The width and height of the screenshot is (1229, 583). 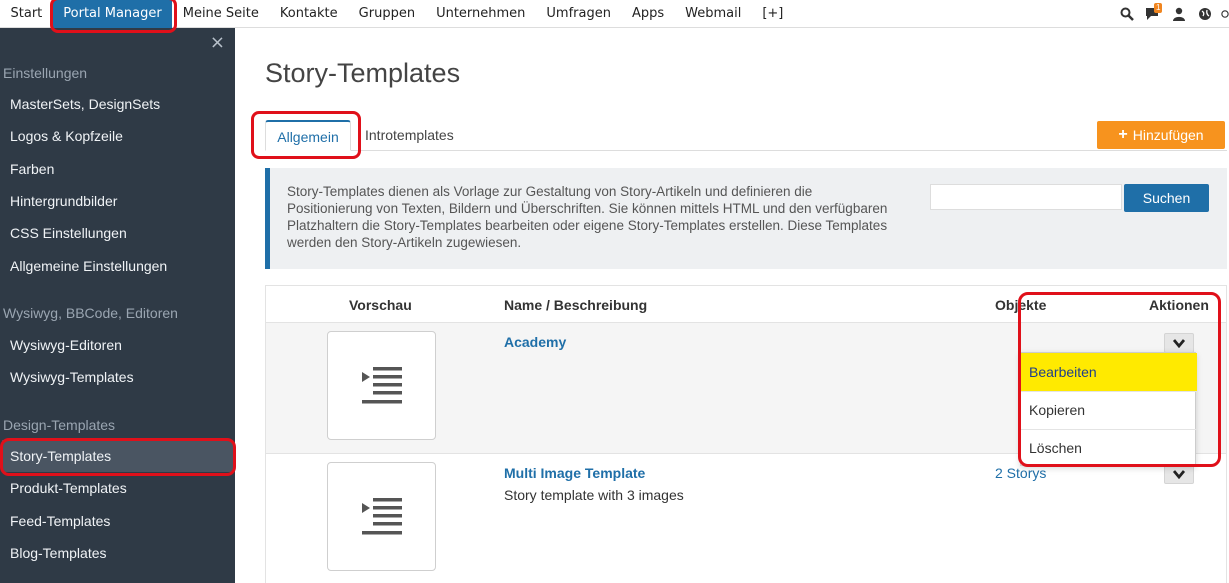 I want to click on sidebar-item-farben: Farben, so click(x=117, y=169).